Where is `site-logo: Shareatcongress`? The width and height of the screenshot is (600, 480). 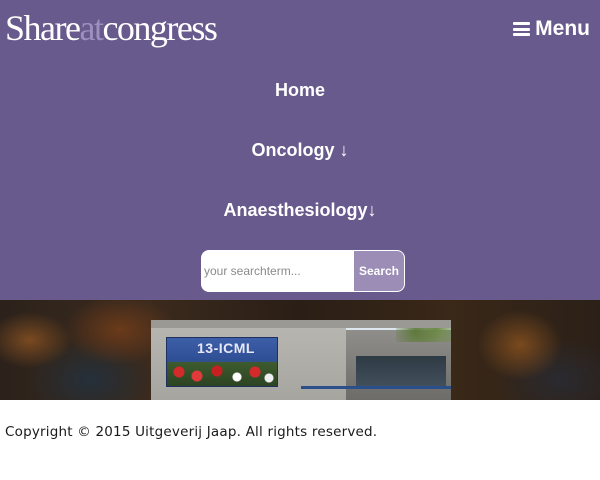 site-logo: Shareatcongress is located at coordinates (111, 28).